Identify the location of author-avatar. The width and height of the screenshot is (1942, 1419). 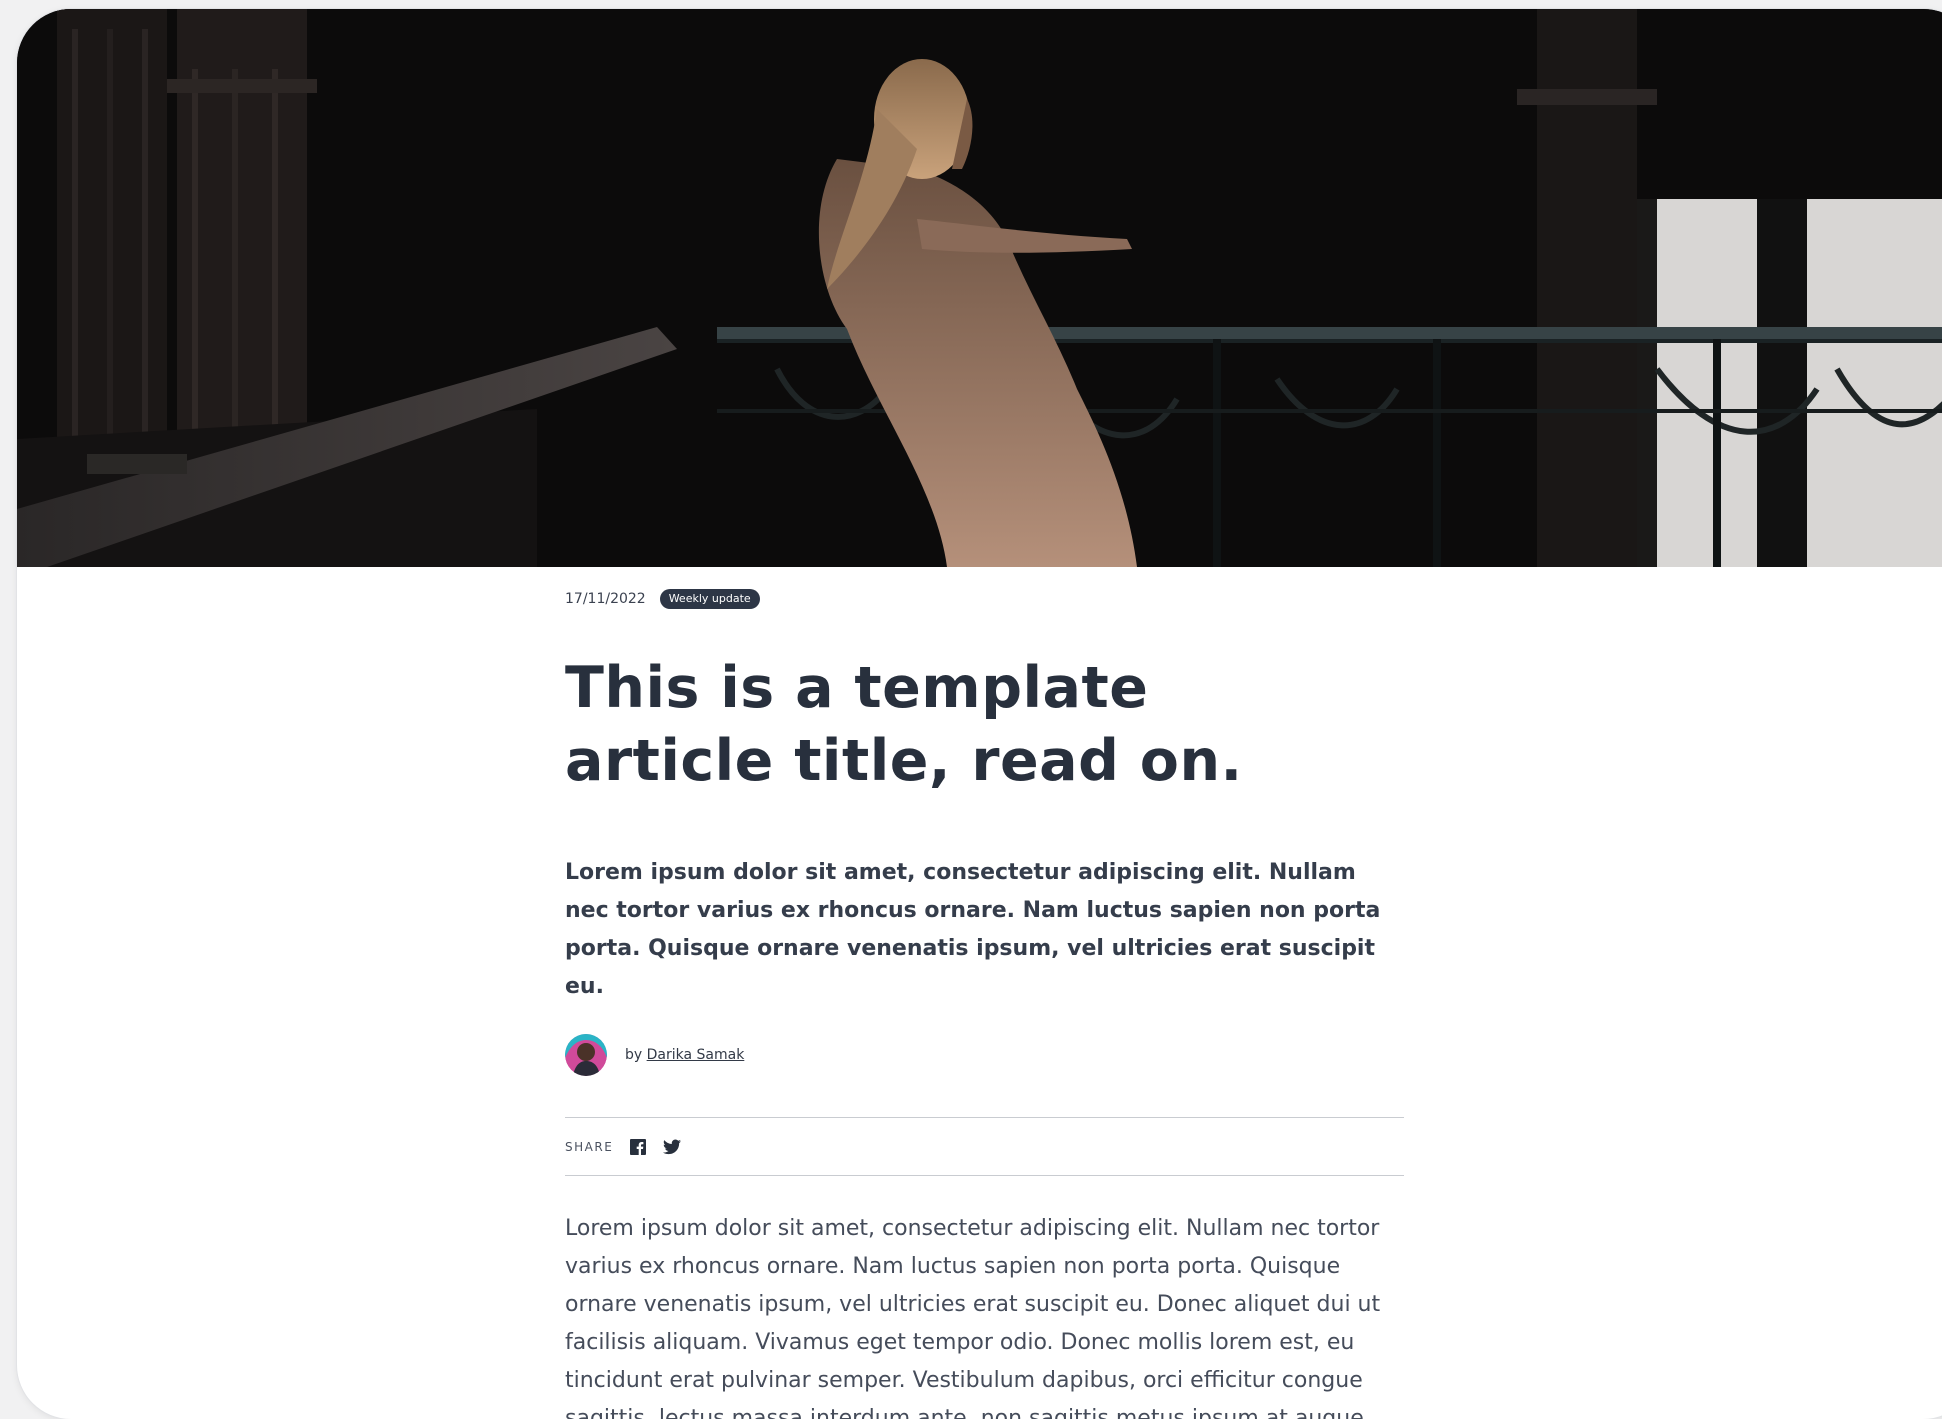
(586, 1055).